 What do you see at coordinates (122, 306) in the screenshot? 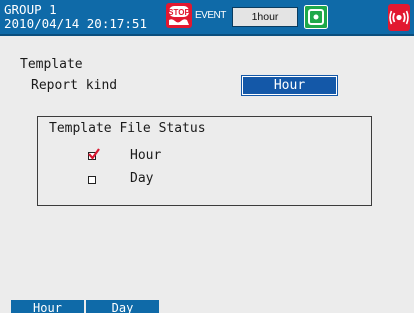
I see `softkey-day: Day` at bounding box center [122, 306].